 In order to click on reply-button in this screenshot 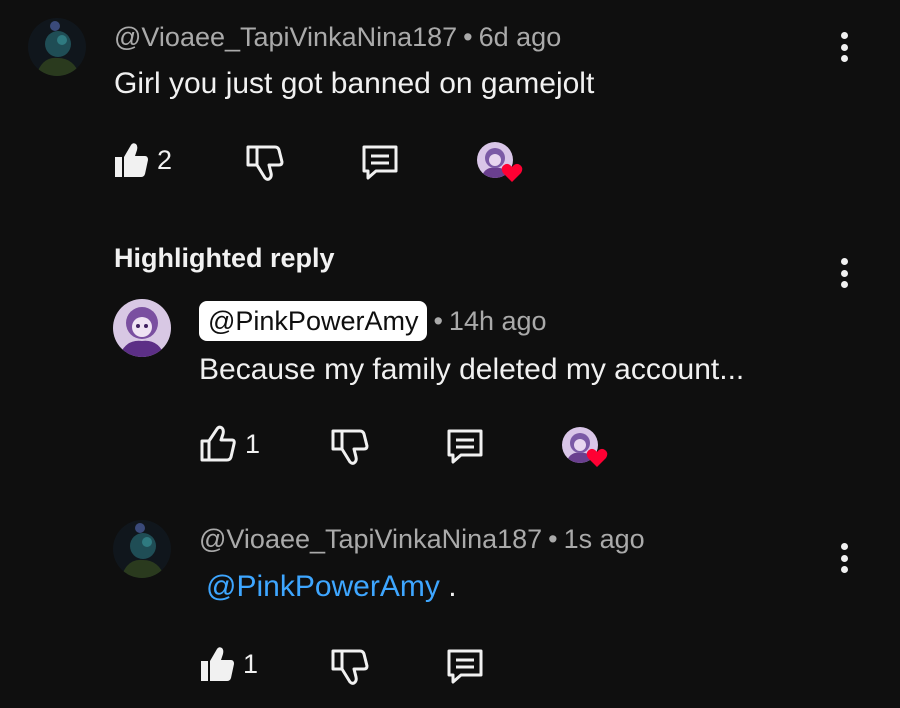, I will do `click(380, 162)`.